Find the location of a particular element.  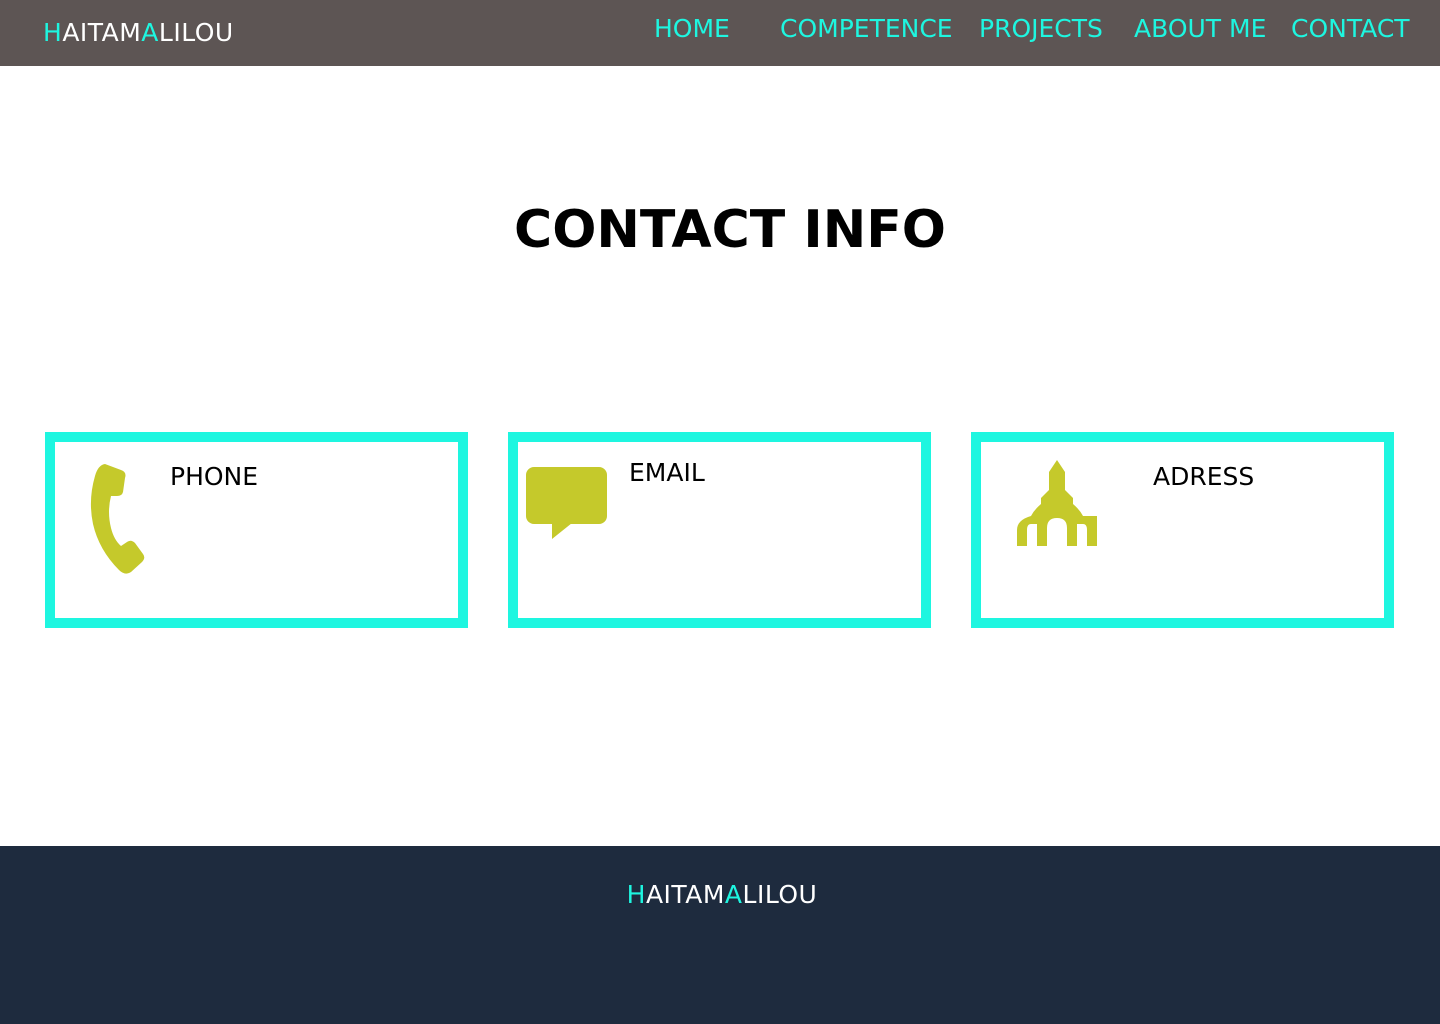

nav-link-about-me: ABOUT ME is located at coordinates (1200, 29).